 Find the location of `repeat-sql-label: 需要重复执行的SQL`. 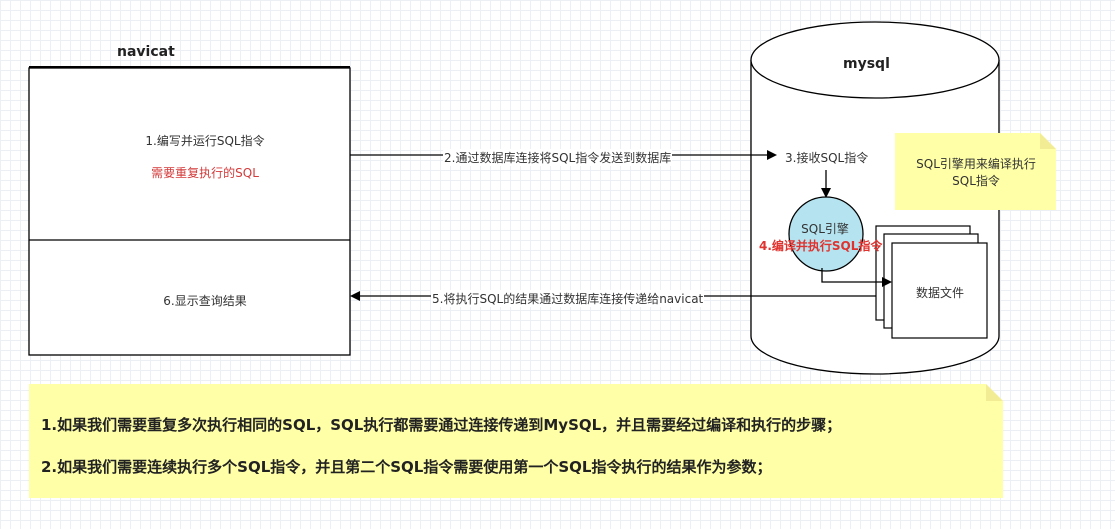

repeat-sql-label: 需要重复执行的SQL is located at coordinates (205, 173).